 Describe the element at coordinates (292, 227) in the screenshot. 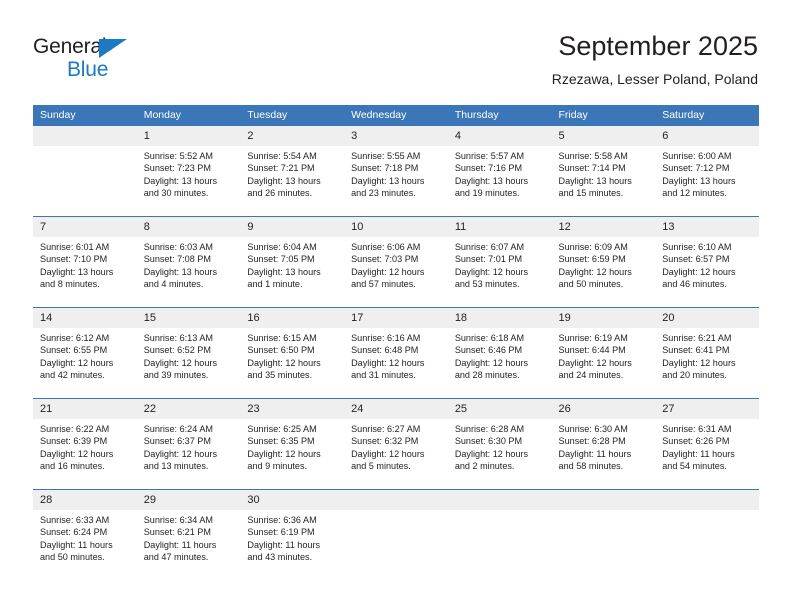

I see `day-number: 9` at that location.